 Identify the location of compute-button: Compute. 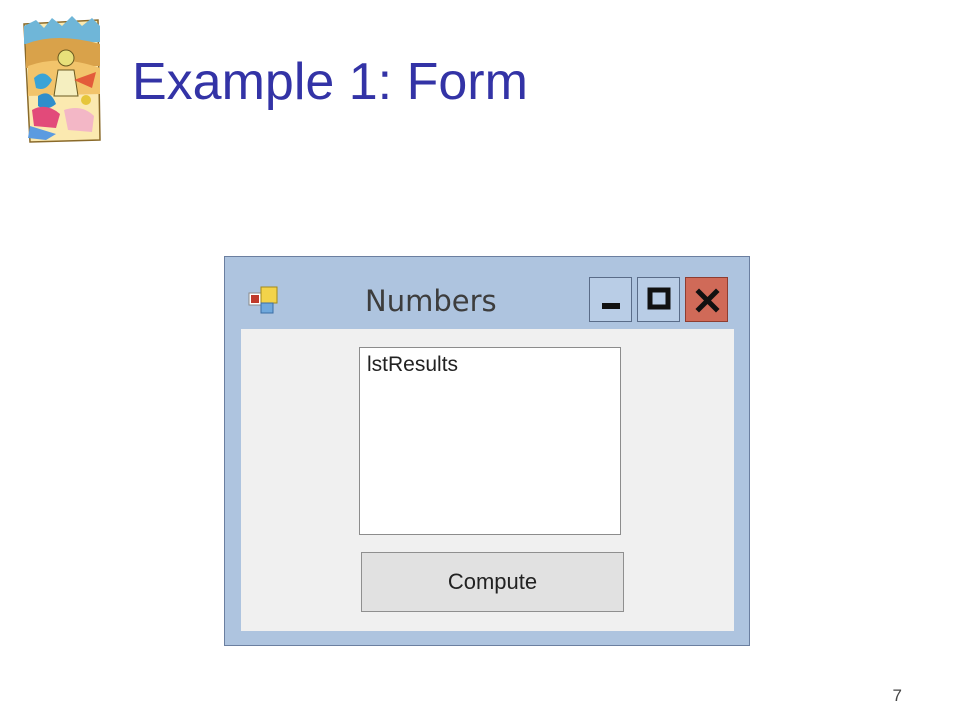
(492, 582).